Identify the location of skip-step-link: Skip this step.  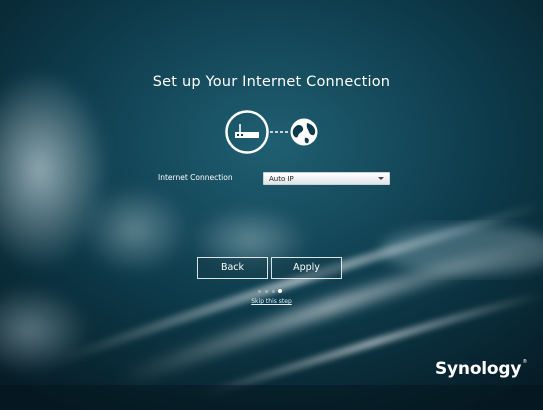
(271, 301).